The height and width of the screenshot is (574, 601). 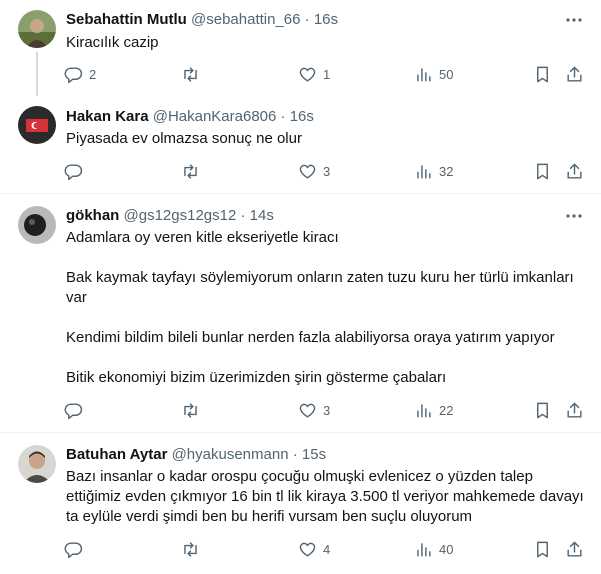 I want to click on tweet-paragraph: Piyasada ev olmazsa sonuç ne olur, so click(x=184, y=138).